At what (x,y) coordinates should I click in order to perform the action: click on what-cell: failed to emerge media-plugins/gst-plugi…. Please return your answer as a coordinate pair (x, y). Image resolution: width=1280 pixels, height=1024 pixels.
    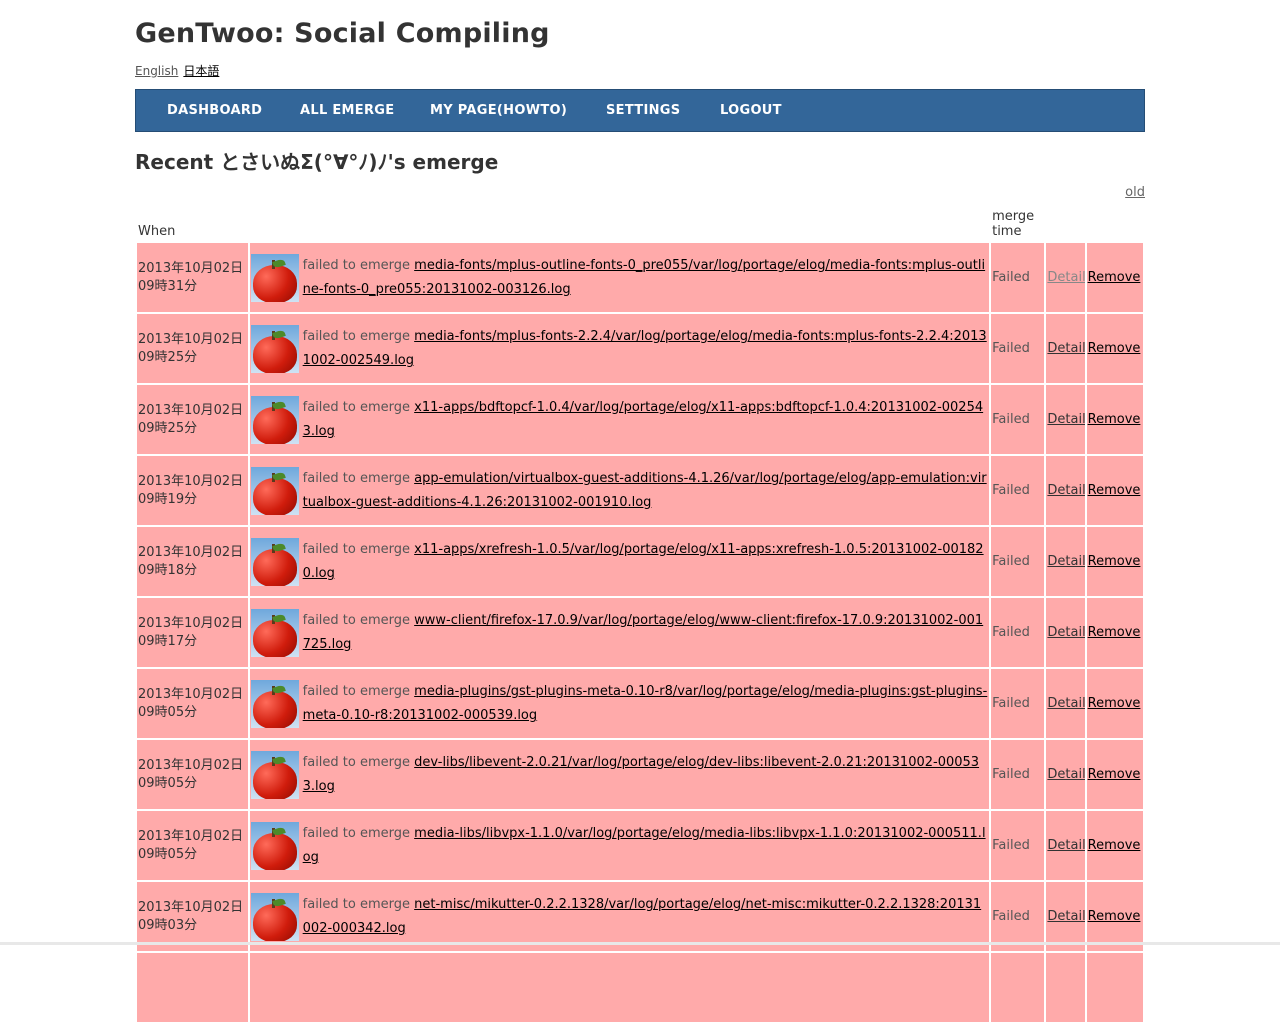
    Looking at the image, I should click on (619, 703).